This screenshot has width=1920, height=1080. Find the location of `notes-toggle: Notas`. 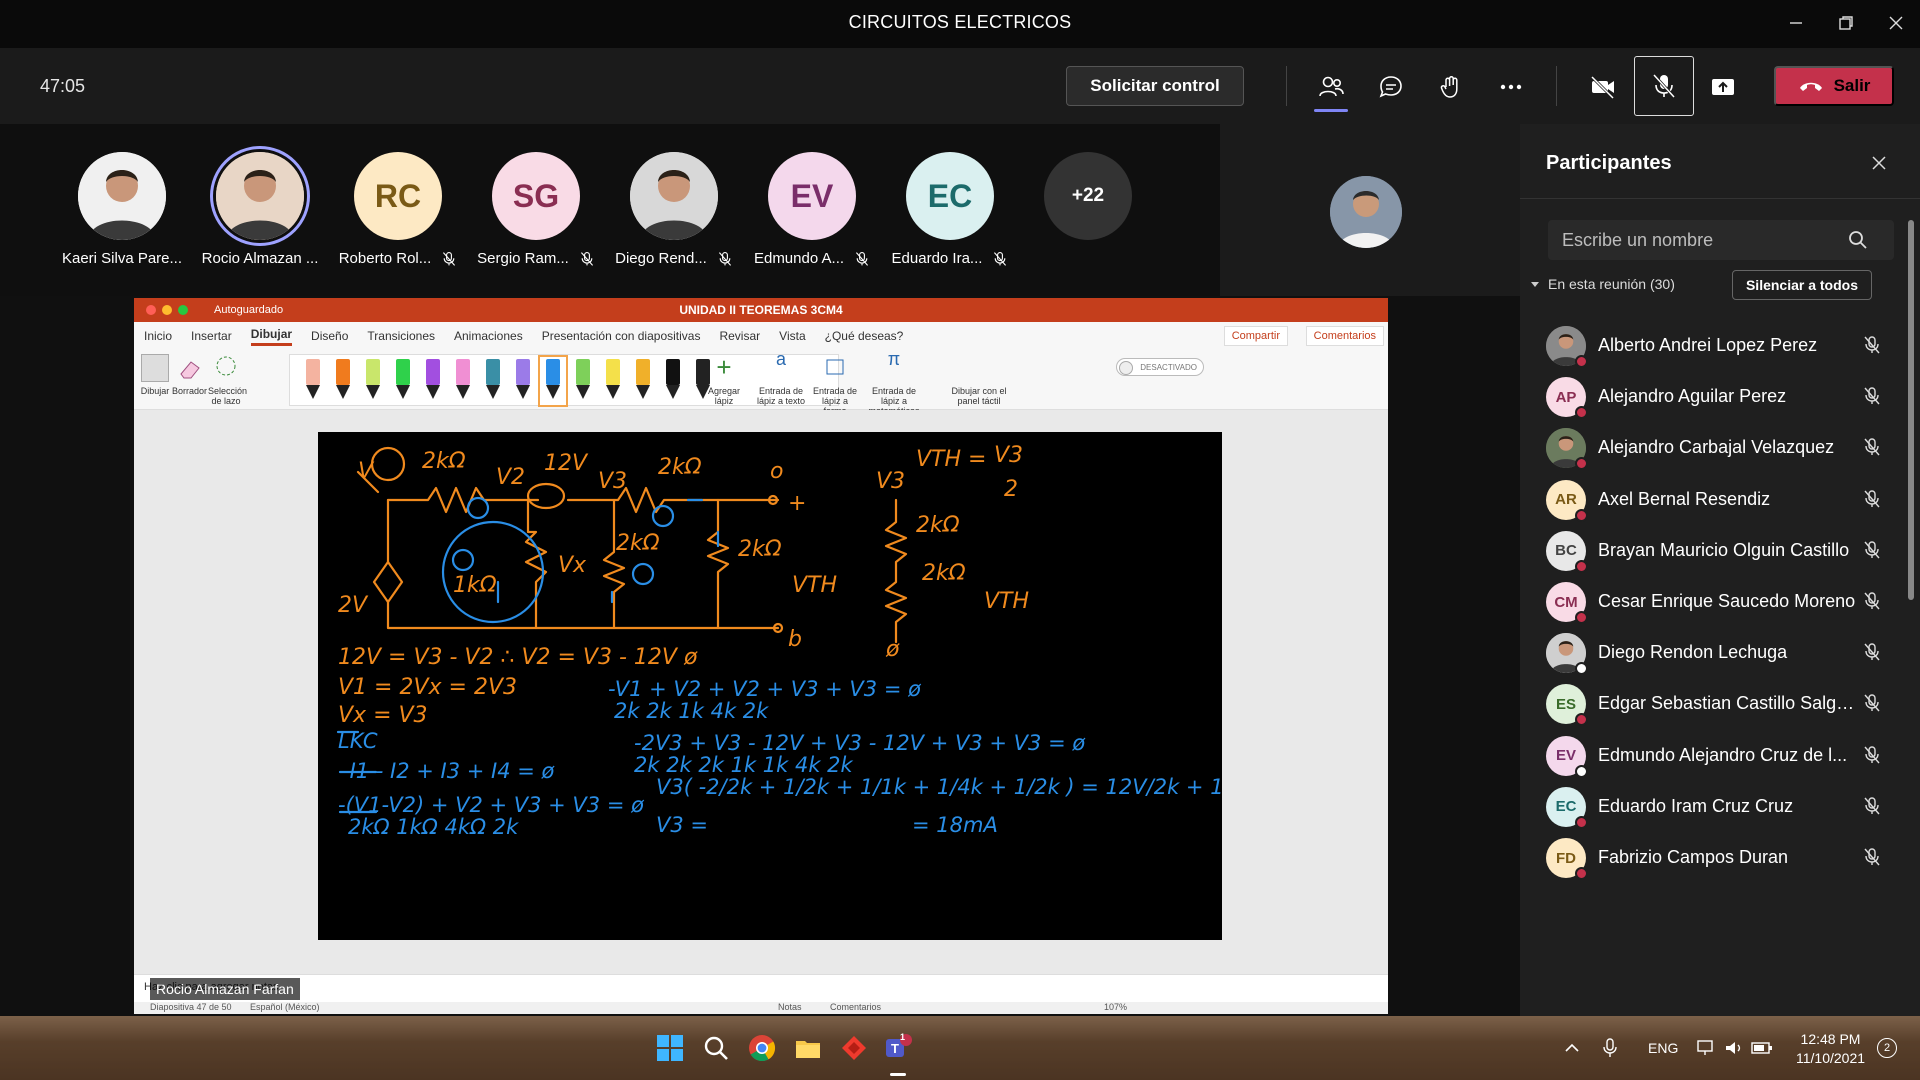

notes-toggle: Notas is located at coordinates (790, 1007).